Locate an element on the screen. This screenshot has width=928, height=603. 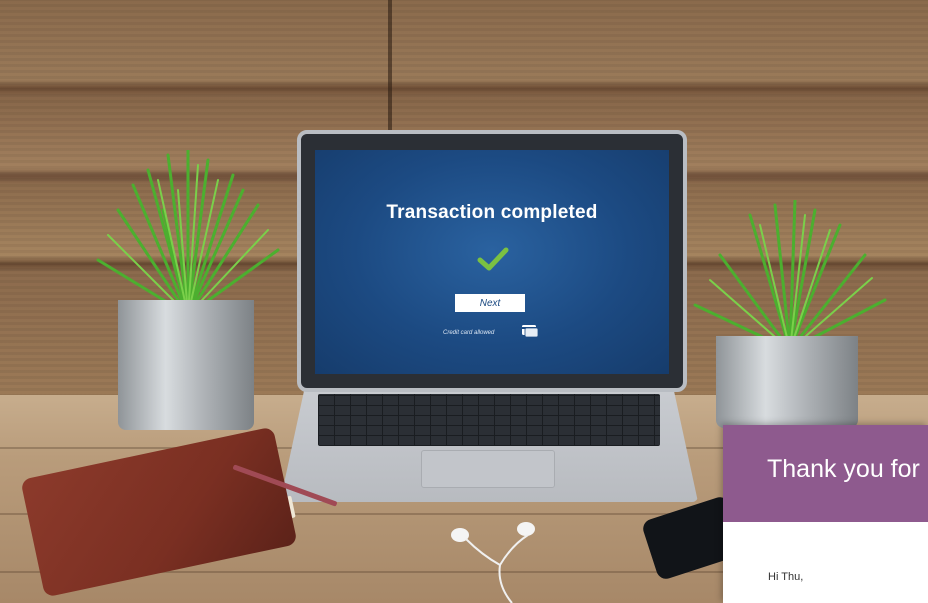
next-button: Next is located at coordinates (490, 303).